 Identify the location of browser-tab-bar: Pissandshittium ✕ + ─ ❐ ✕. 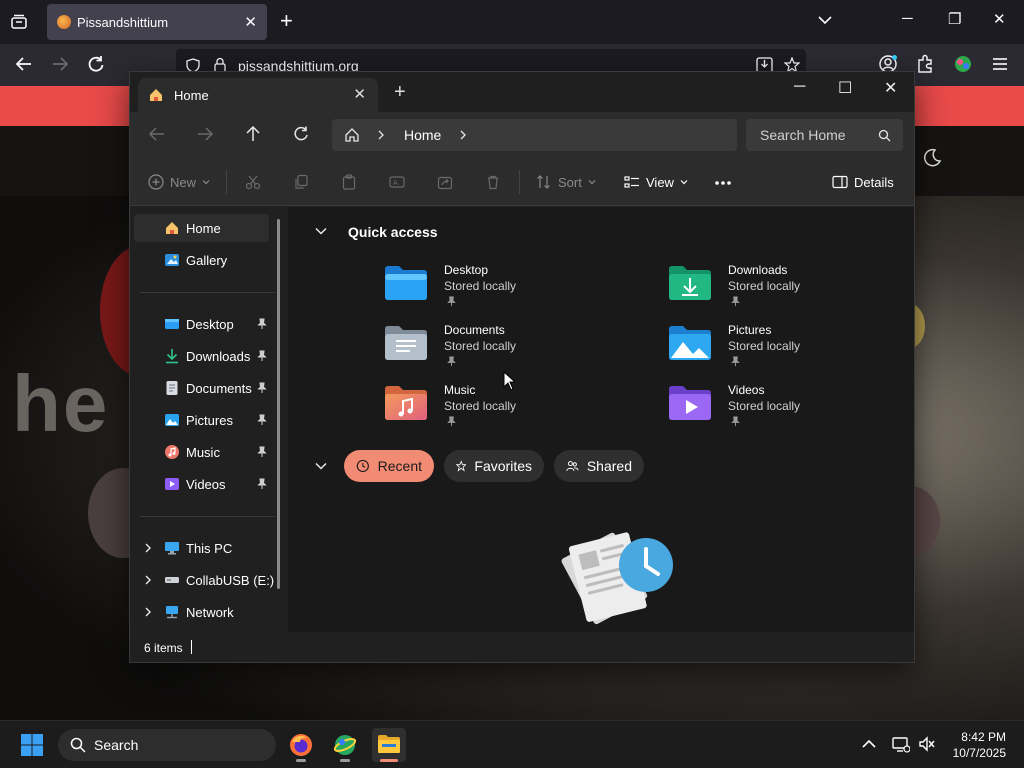
(512, 22).